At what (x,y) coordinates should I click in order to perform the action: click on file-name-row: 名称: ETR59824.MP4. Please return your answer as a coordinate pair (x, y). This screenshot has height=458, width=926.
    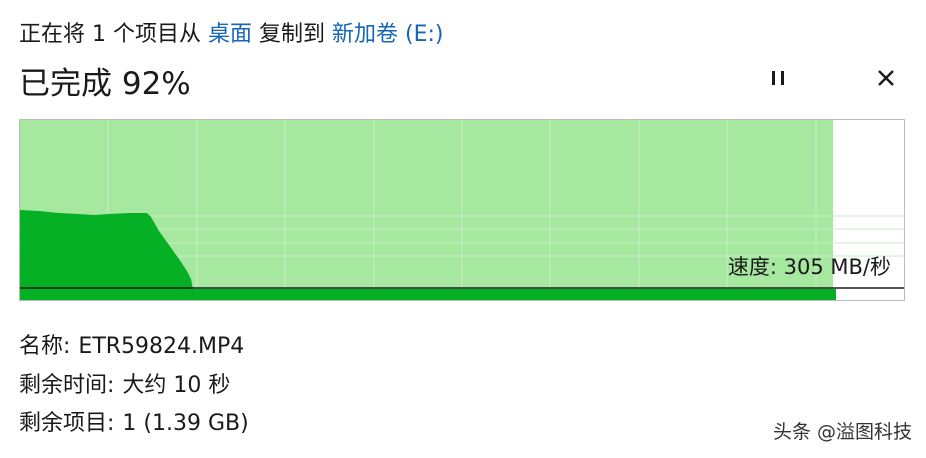
    Looking at the image, I should click on (131, 344).